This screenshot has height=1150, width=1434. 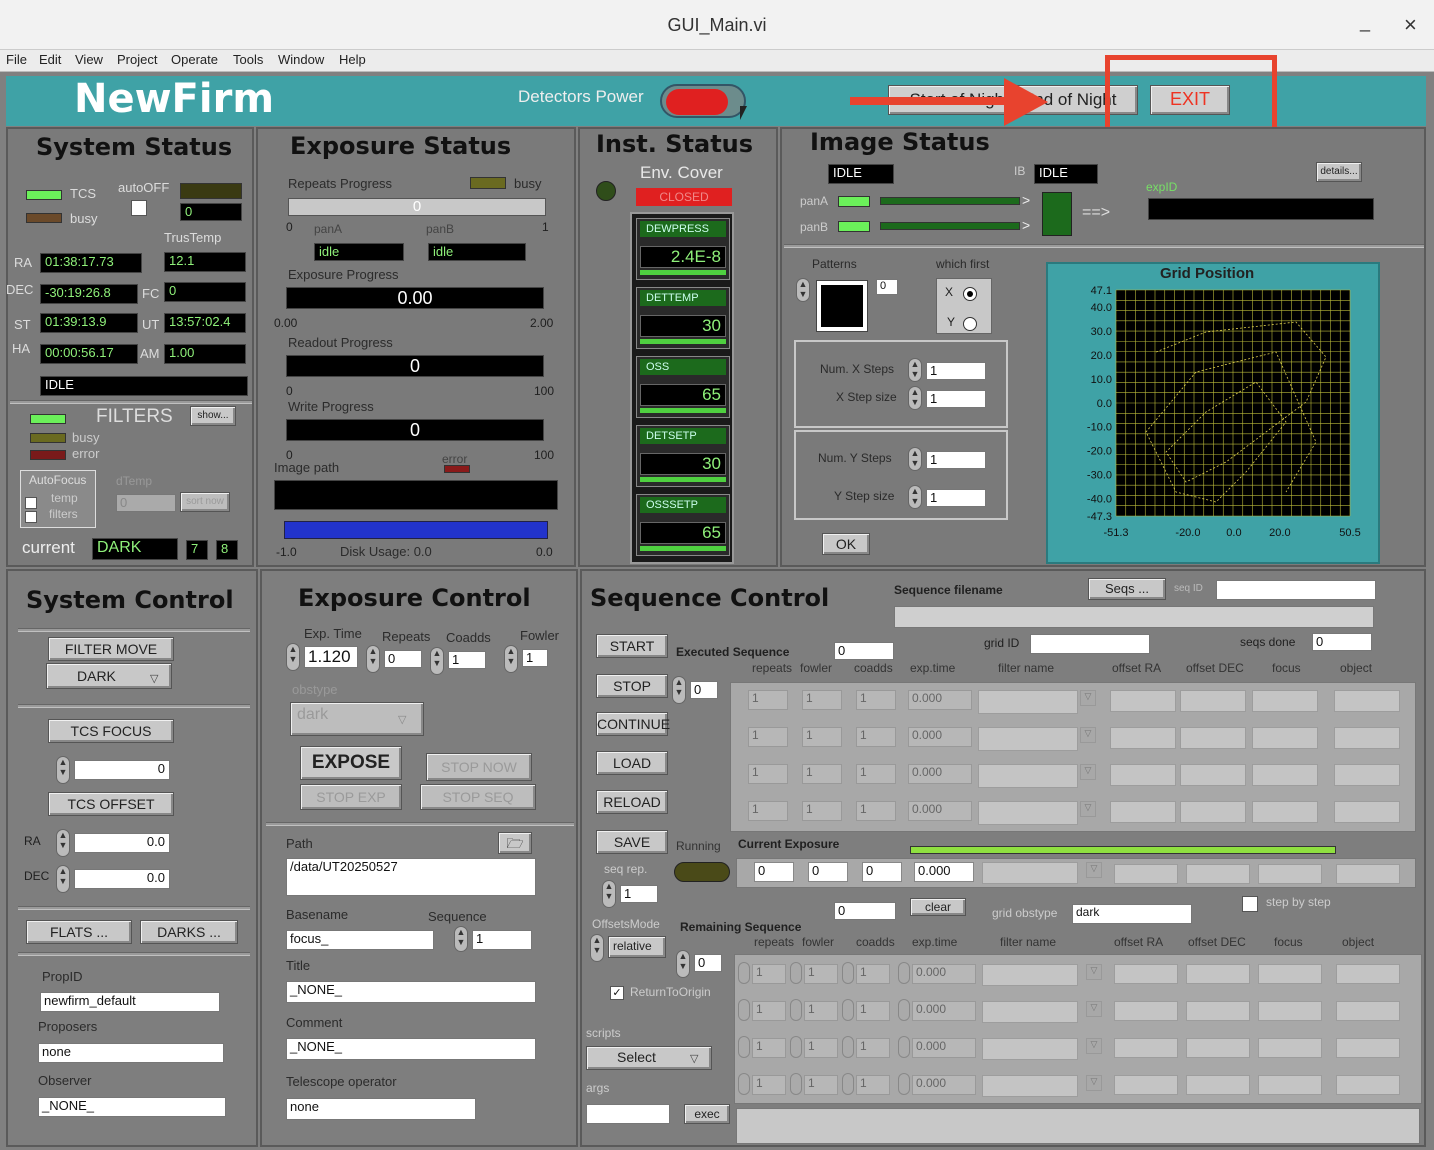 I want to click on num-x-spinner: ▲ ▼, so click(x=915, y=370).